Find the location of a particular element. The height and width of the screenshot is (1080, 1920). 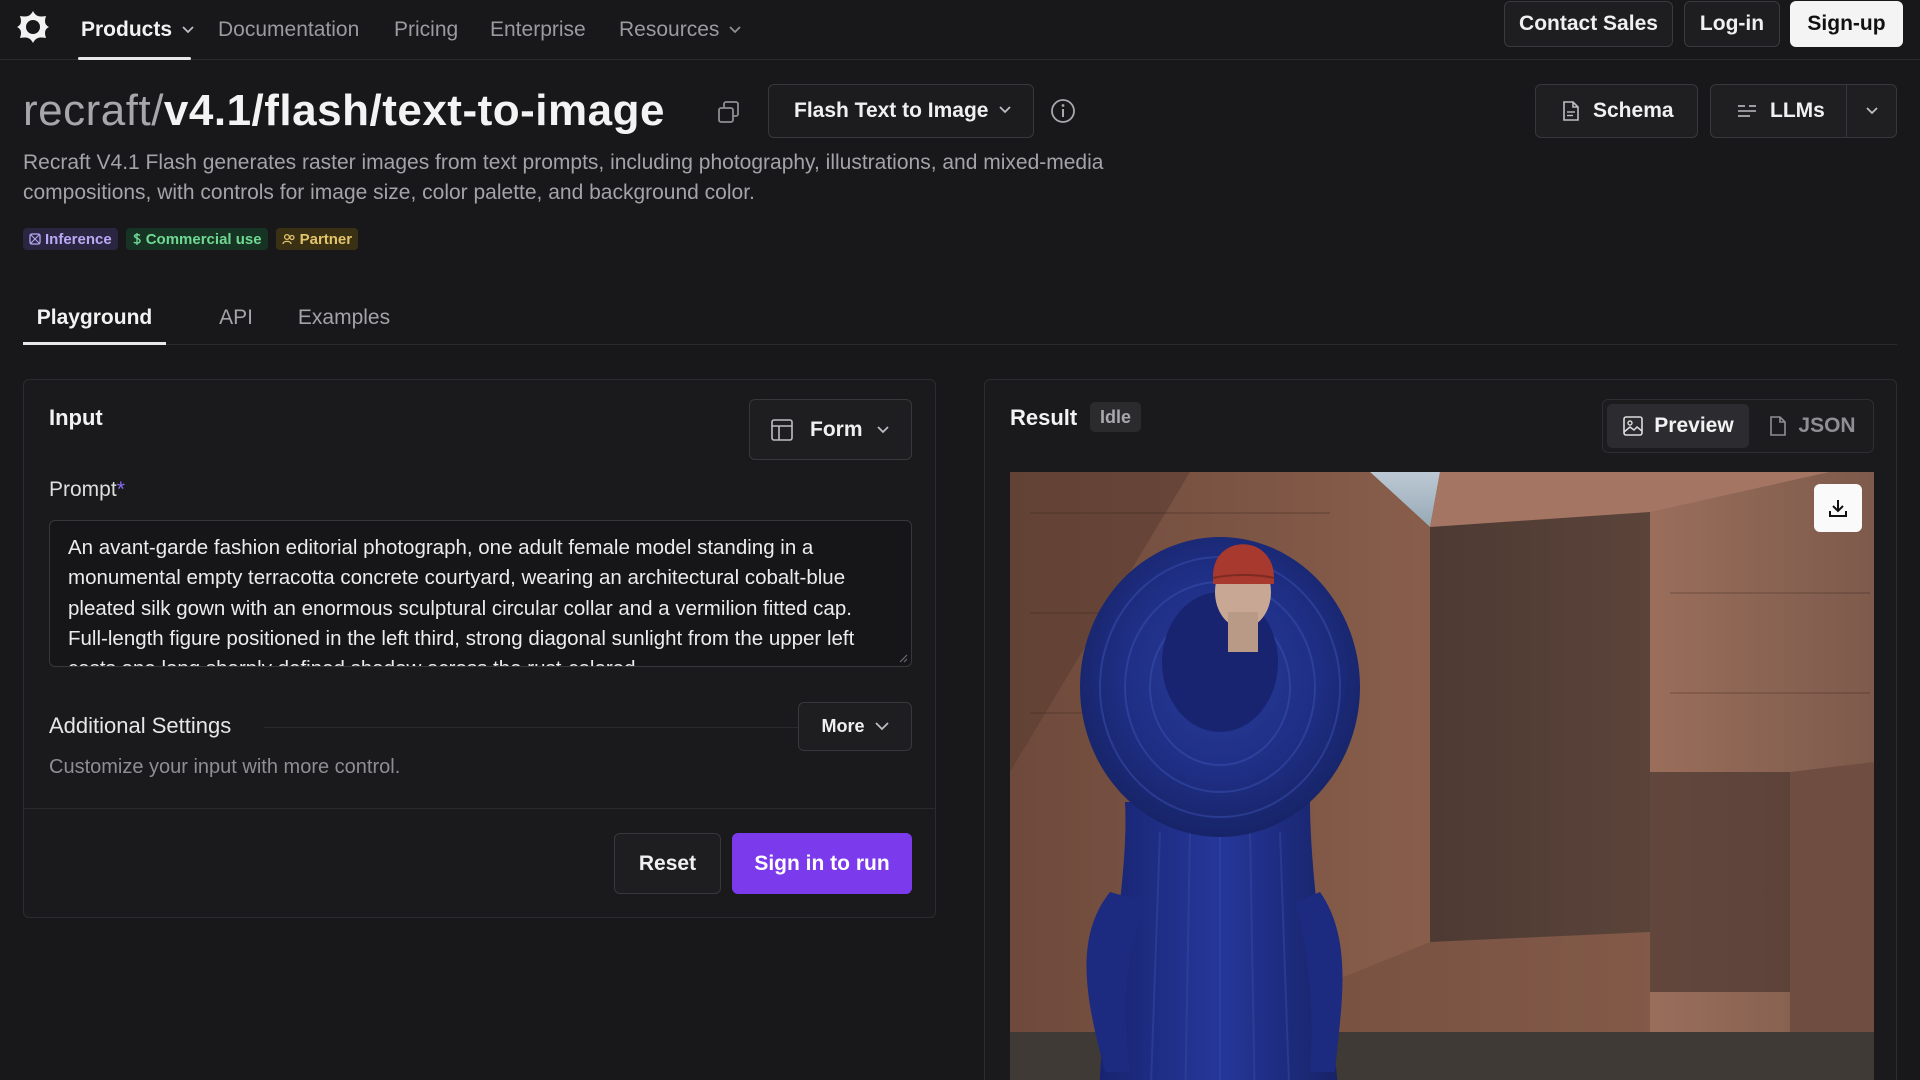

tab-examples-label: Examples is located at coordinates (344, 317).